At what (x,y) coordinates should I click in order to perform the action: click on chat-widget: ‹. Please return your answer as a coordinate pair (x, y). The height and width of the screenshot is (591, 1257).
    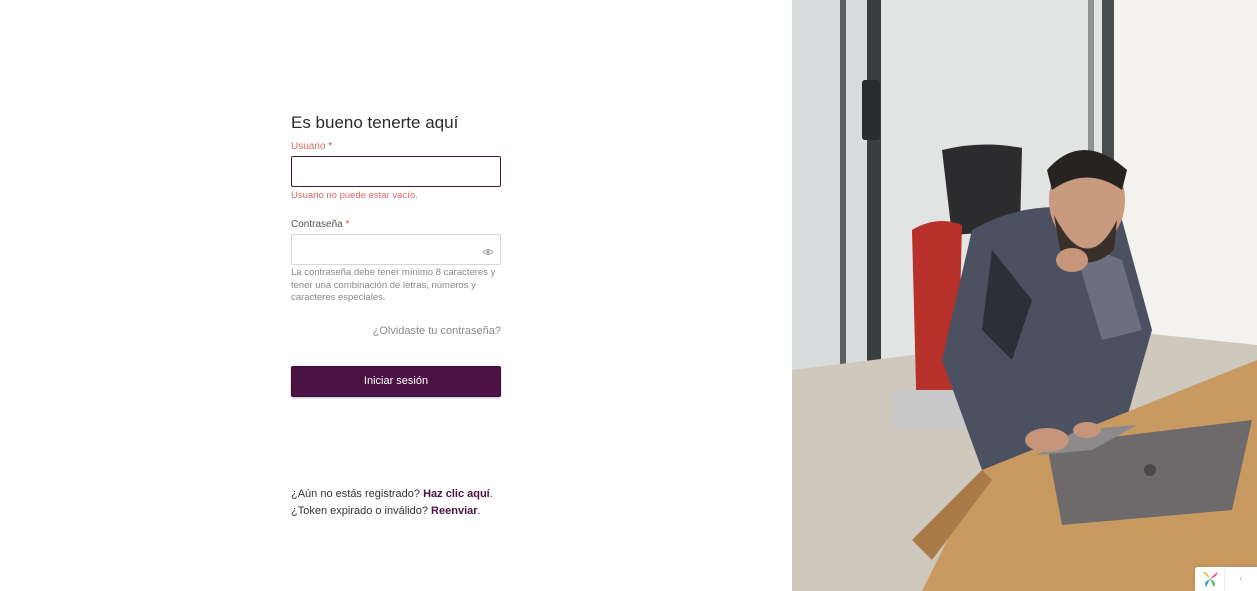
    Looking at the image, I should click on (1226, 579).